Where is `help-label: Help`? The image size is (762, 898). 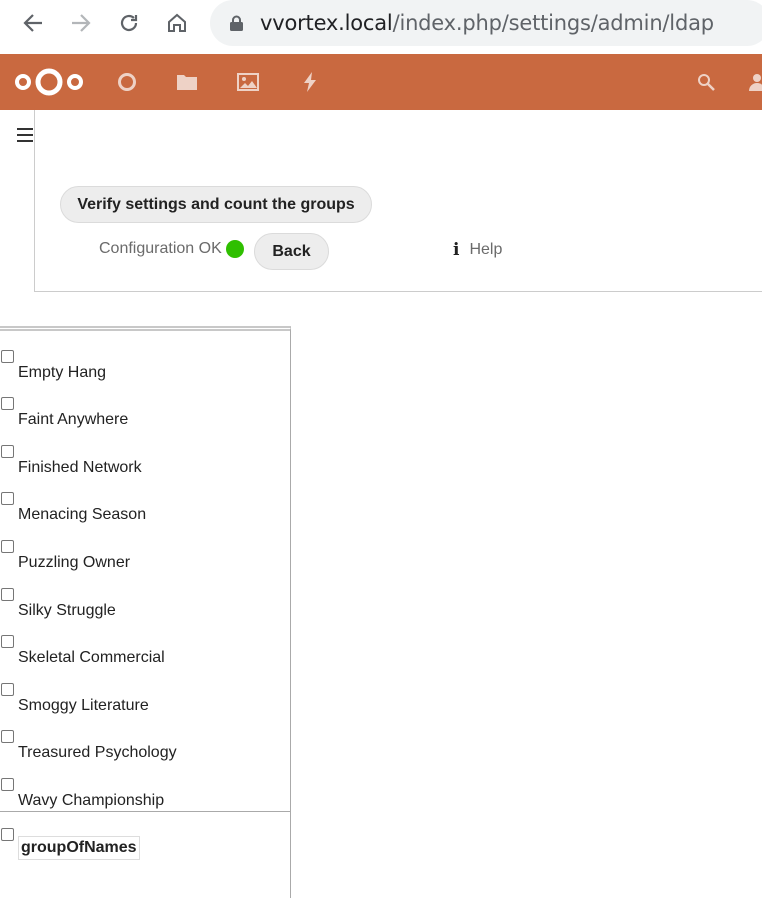
help-label: Help is located at coordinates (486, 249).